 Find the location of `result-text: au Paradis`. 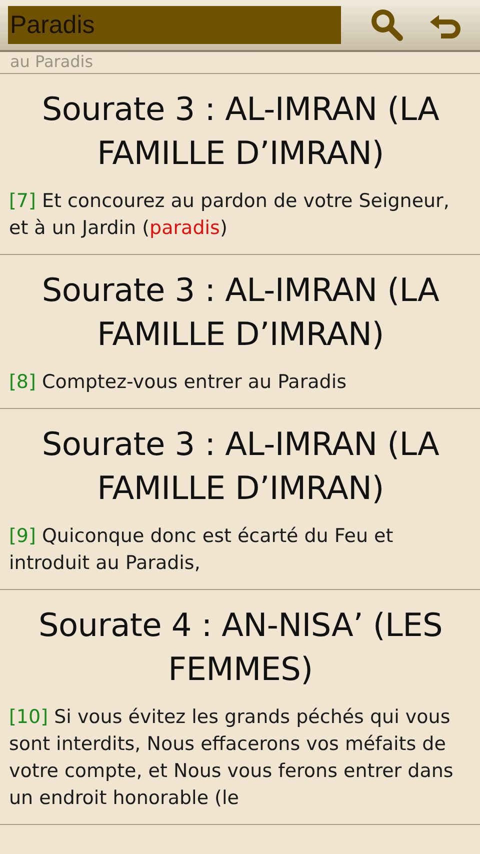

result-text: au Paradis is located at coordinates (51, 62).